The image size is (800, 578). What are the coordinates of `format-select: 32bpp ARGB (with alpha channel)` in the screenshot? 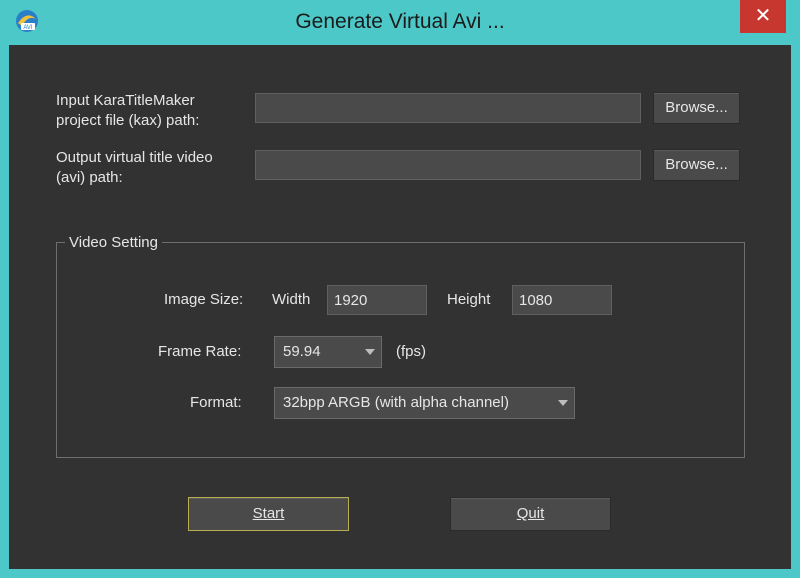 It's located at (424, 403).